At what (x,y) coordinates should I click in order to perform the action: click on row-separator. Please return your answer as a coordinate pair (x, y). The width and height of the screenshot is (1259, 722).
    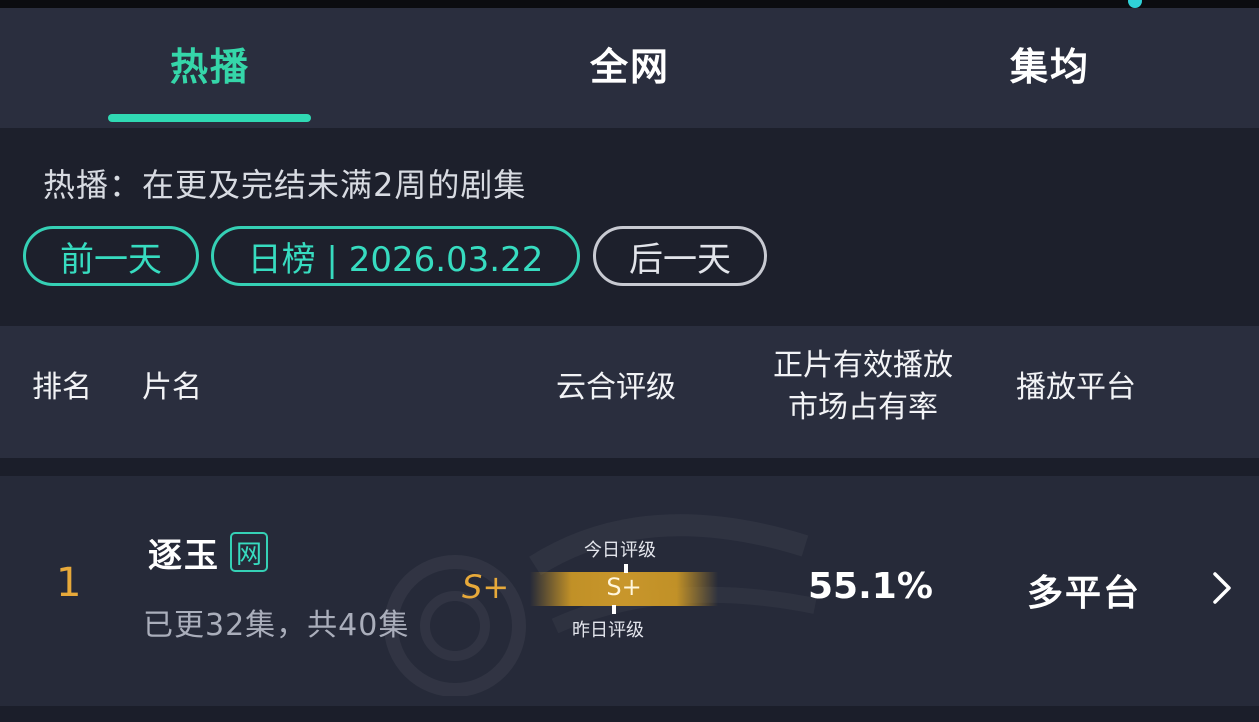
    Looking at the image, I should click on (629, 467).